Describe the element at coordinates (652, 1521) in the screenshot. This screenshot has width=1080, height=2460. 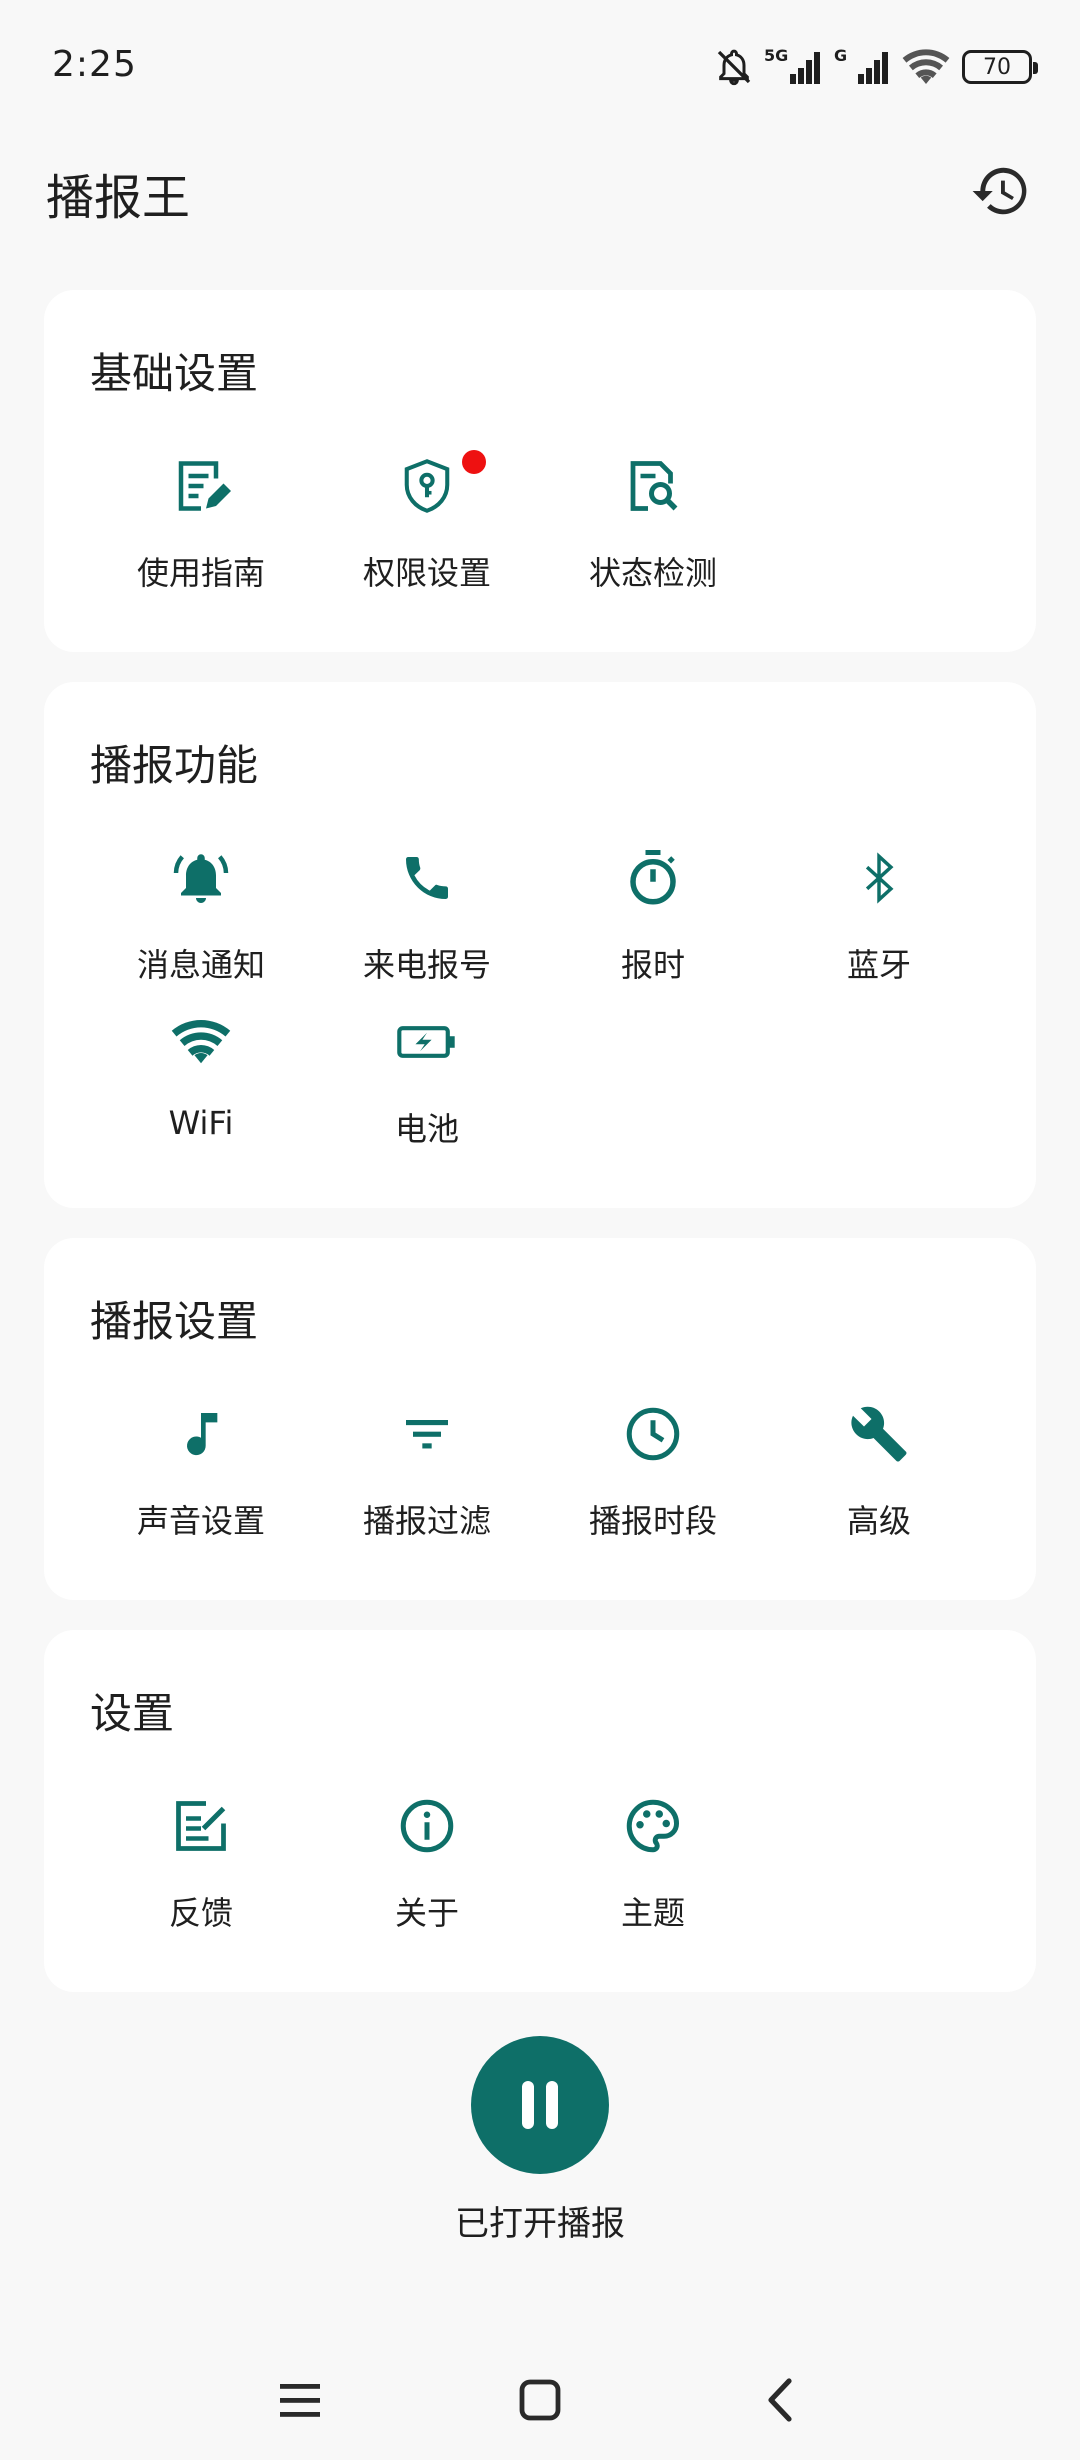
I see `item-label: 播报时段` at that location.